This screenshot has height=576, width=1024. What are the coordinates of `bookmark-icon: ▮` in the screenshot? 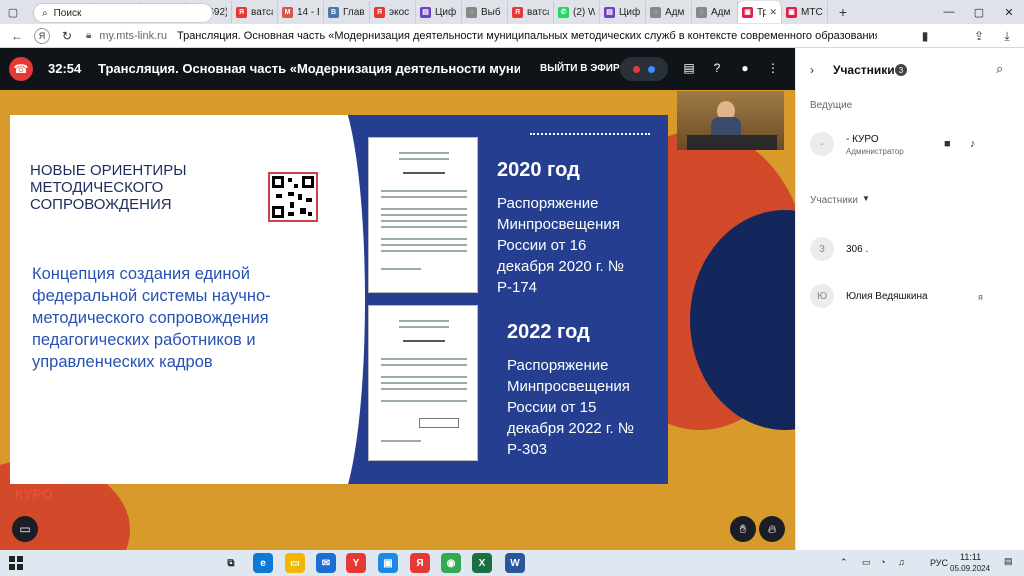 It's located at (925, 36).